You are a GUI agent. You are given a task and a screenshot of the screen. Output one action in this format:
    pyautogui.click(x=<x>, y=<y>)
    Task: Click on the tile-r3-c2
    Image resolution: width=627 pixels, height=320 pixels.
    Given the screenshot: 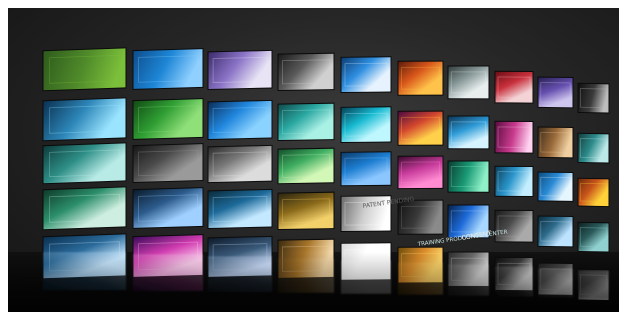 What is the action you would take?
    pyautogui.click(x=168, y=163)
    